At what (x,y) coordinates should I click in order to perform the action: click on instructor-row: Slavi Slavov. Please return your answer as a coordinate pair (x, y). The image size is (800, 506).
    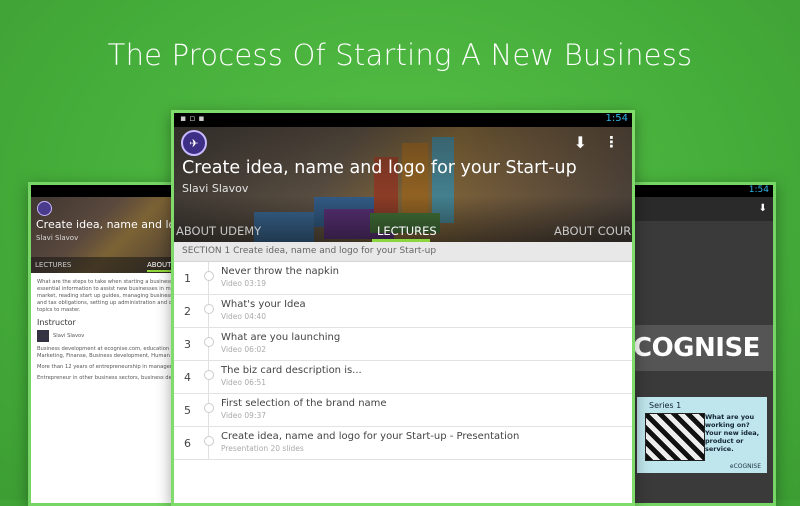
    Looking at the image, I should click on (105, 336).